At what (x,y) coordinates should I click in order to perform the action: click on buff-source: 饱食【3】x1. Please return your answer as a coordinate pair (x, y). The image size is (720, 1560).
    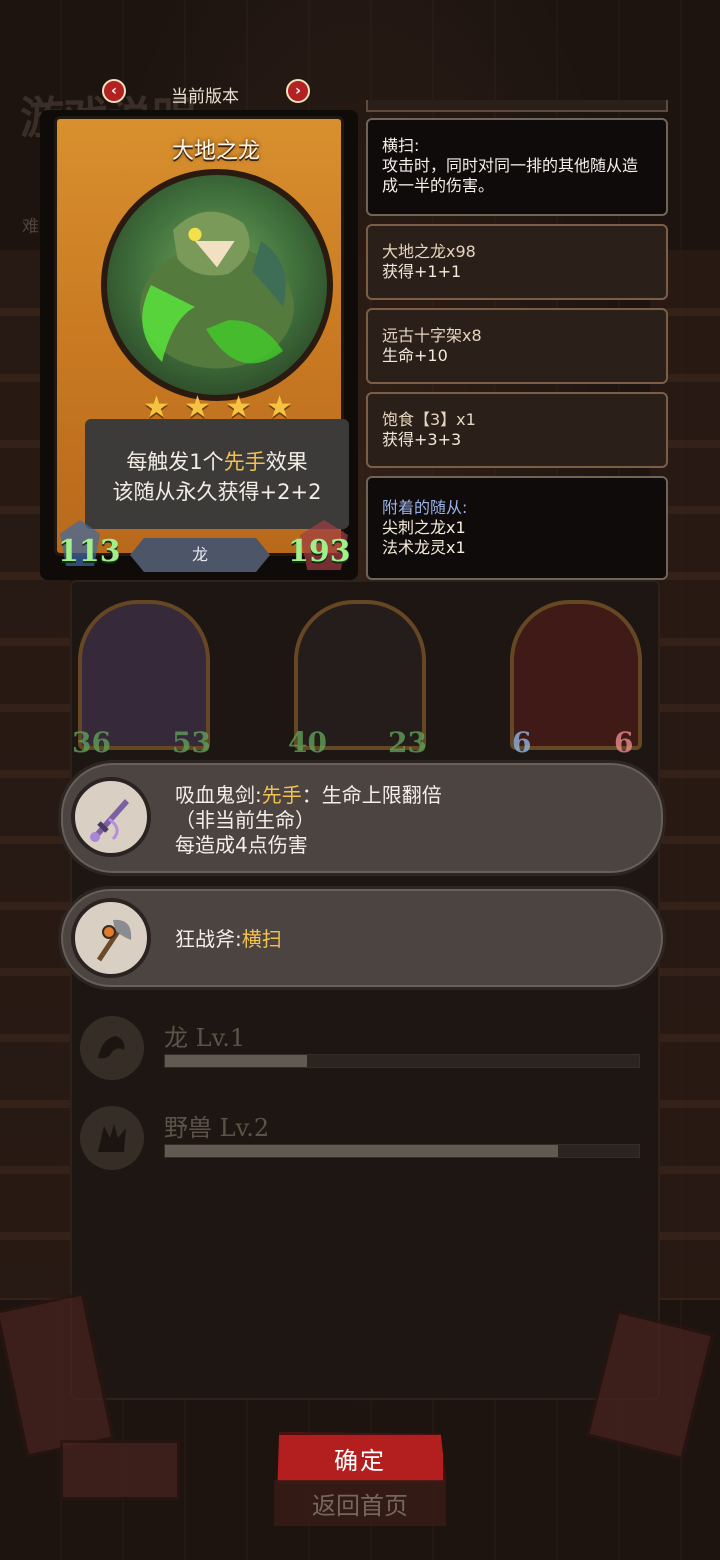
    Looking at the image, I should click on (429, 419).